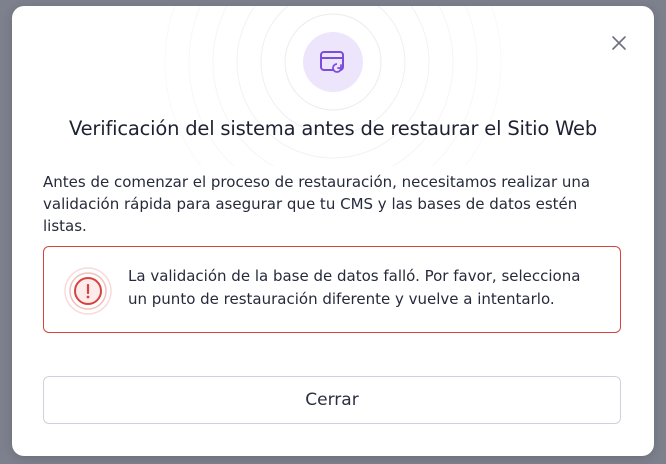 Image resolution: width=666 pixels, height=464 pixels. What do you see at coordinates (332, 400) in the screenshot?
I see `close-button: Cerrar` at bounding box center [332, 400].